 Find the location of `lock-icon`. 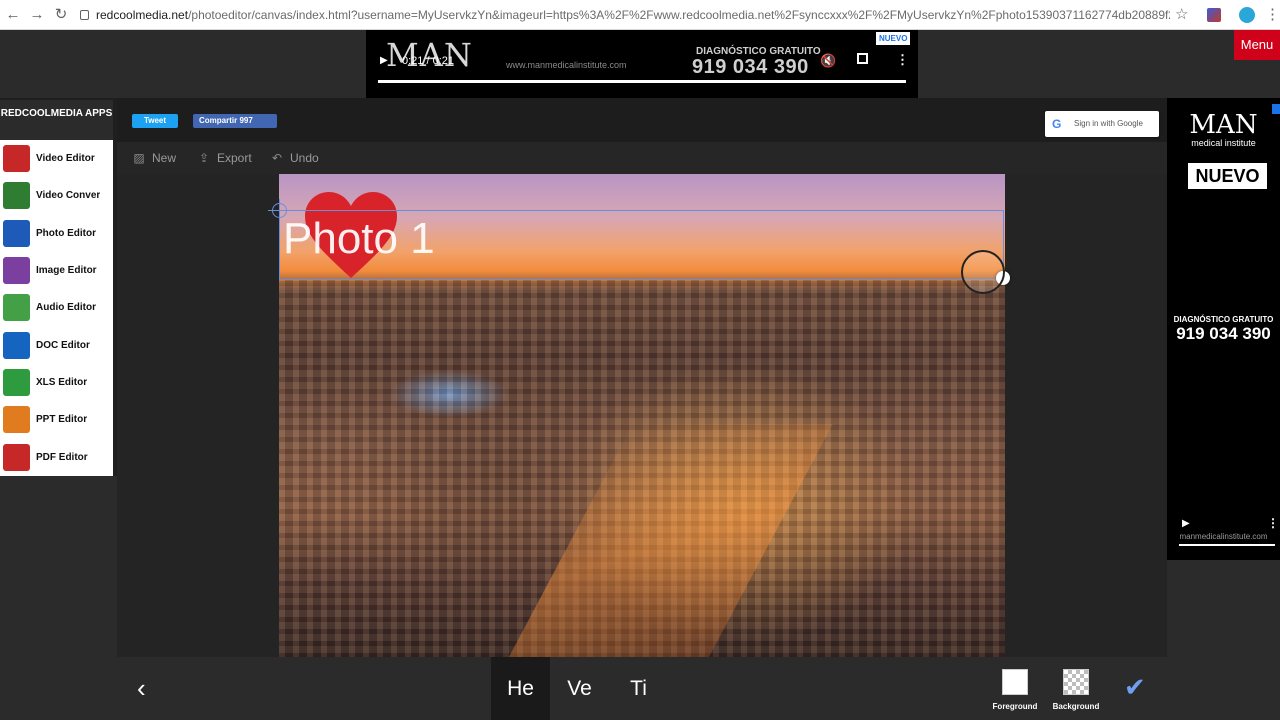

lock-icon is located at coordinates (84, 15).